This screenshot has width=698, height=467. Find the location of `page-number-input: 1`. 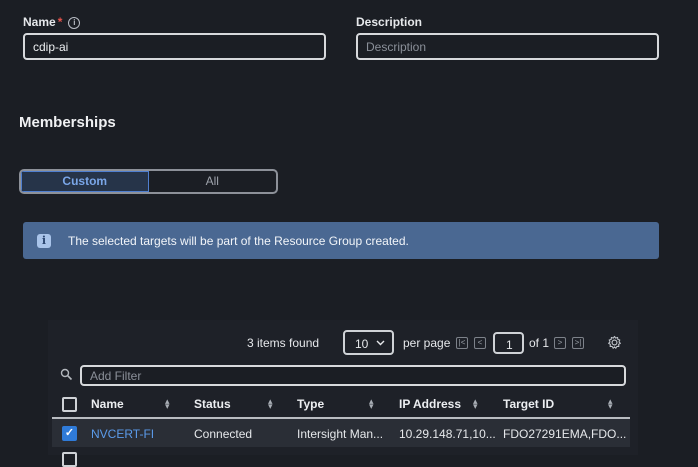

page-number-input: 1 is located at coordinates (508, 343).